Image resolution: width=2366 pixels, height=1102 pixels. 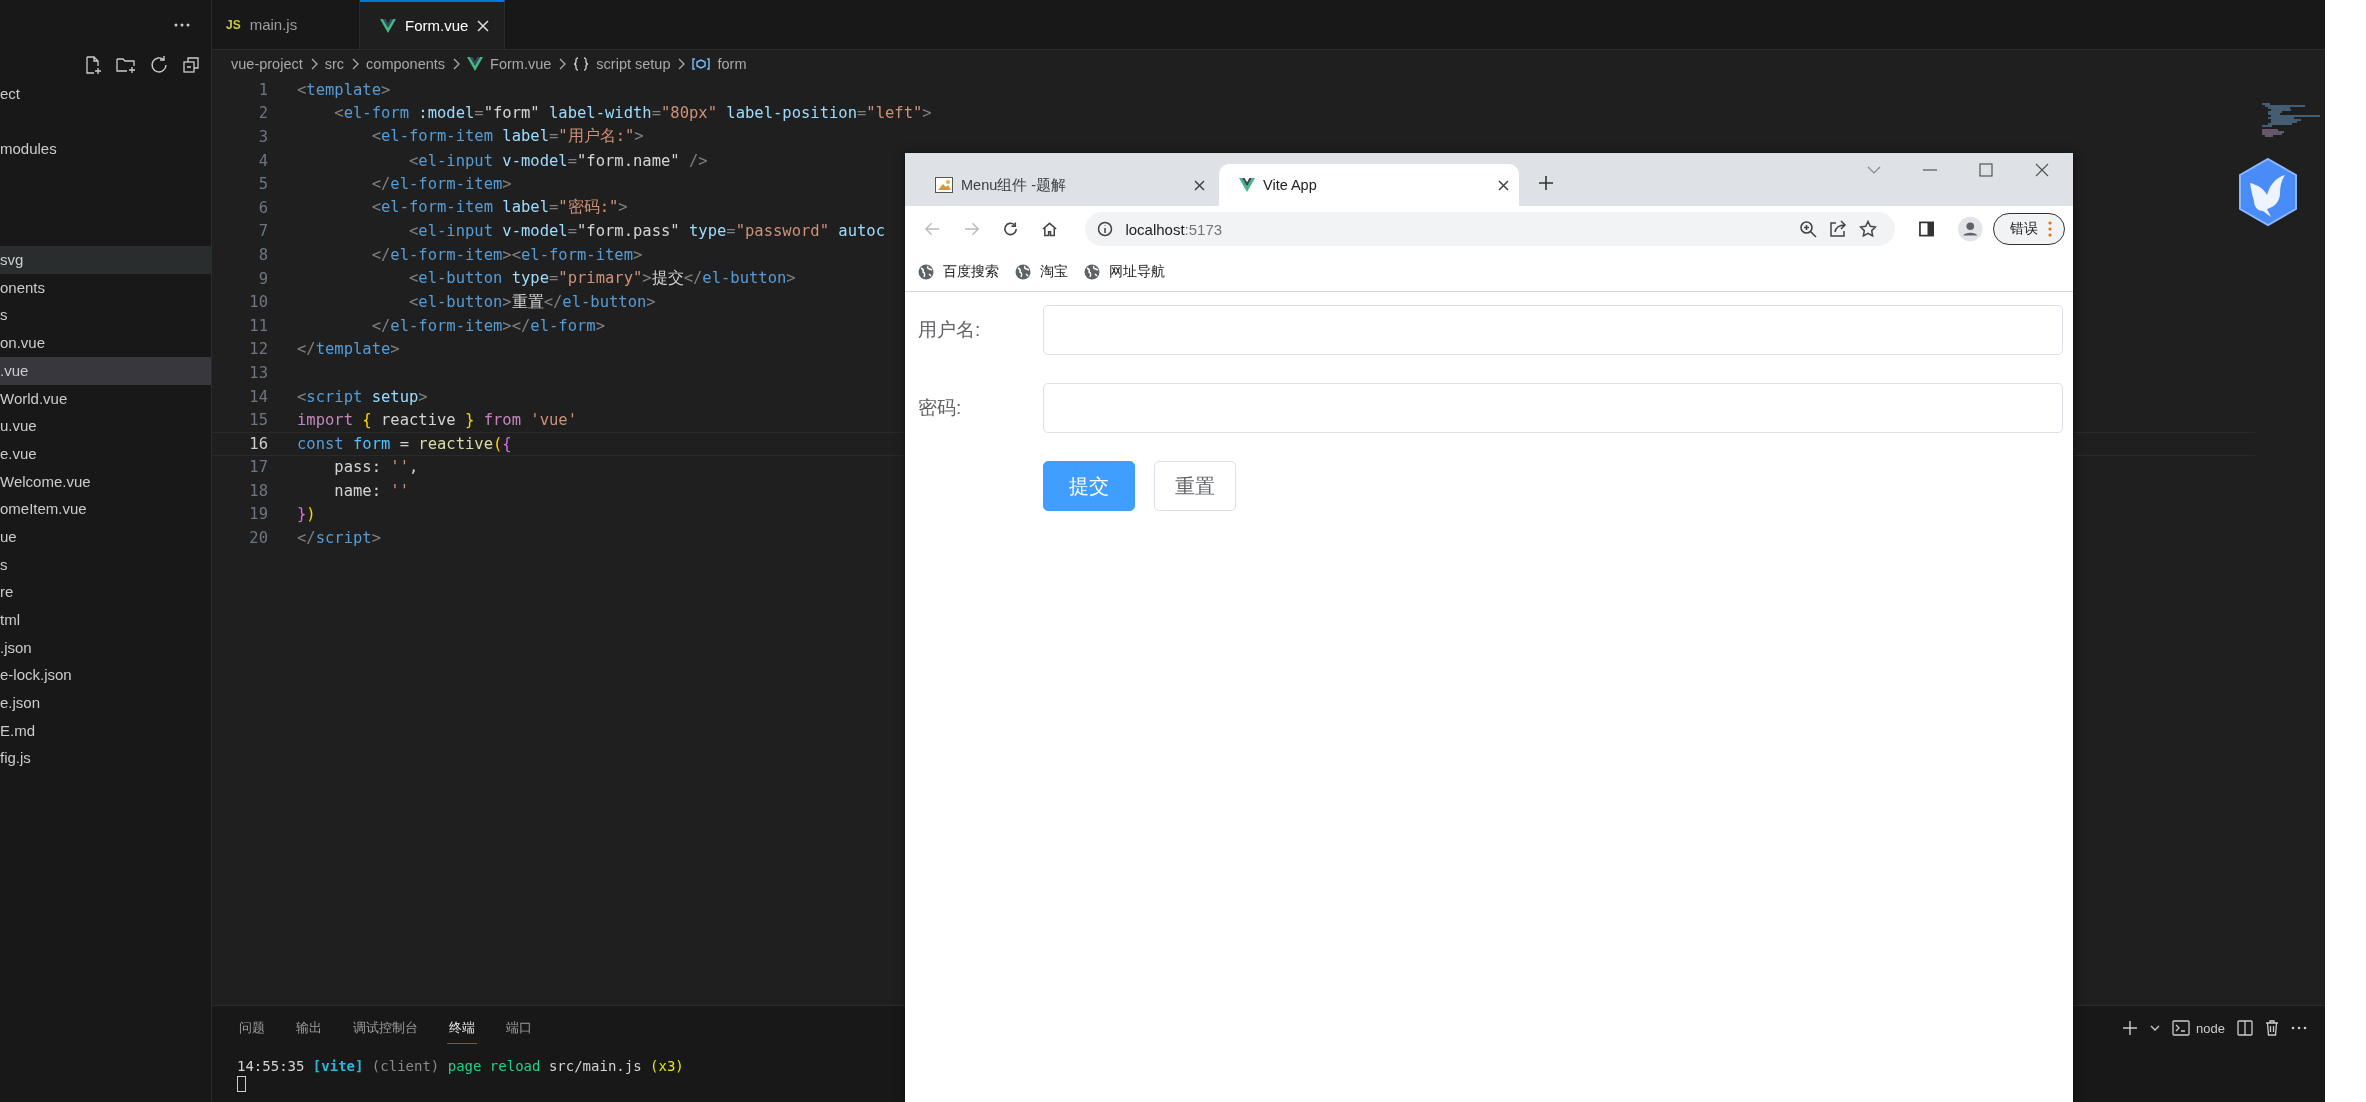 I want to click on code-line: </el-form-item>, so click(x=441, y=184).